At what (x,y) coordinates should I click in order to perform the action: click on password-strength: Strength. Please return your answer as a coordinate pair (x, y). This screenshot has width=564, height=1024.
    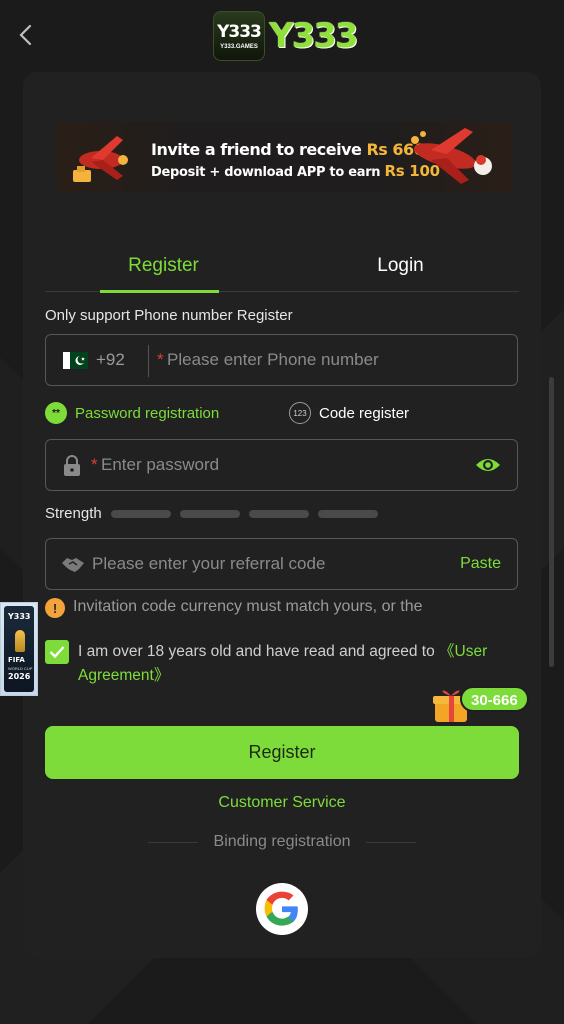
    Looking at the image, I should click on (211, 513).